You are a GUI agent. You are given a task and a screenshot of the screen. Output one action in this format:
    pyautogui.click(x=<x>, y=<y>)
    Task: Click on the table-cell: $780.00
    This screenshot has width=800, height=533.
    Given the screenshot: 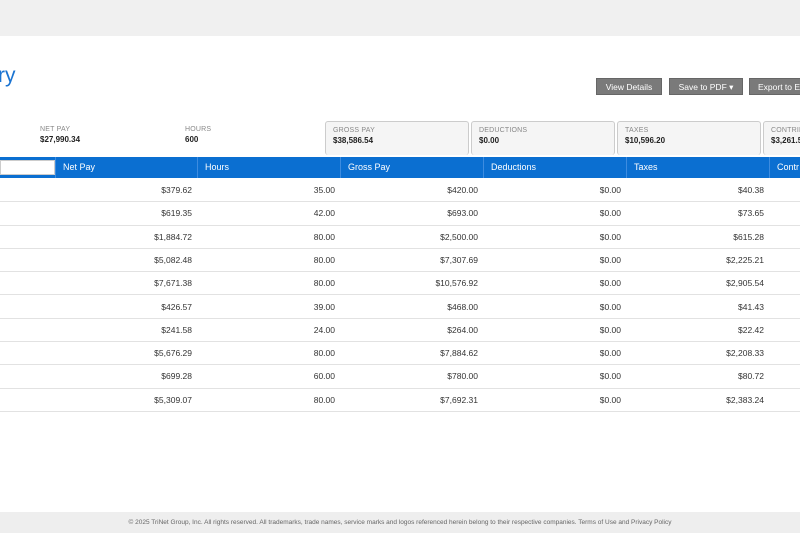 What is the action you would take?
    pyautogui.click(x=462, y=376)
    